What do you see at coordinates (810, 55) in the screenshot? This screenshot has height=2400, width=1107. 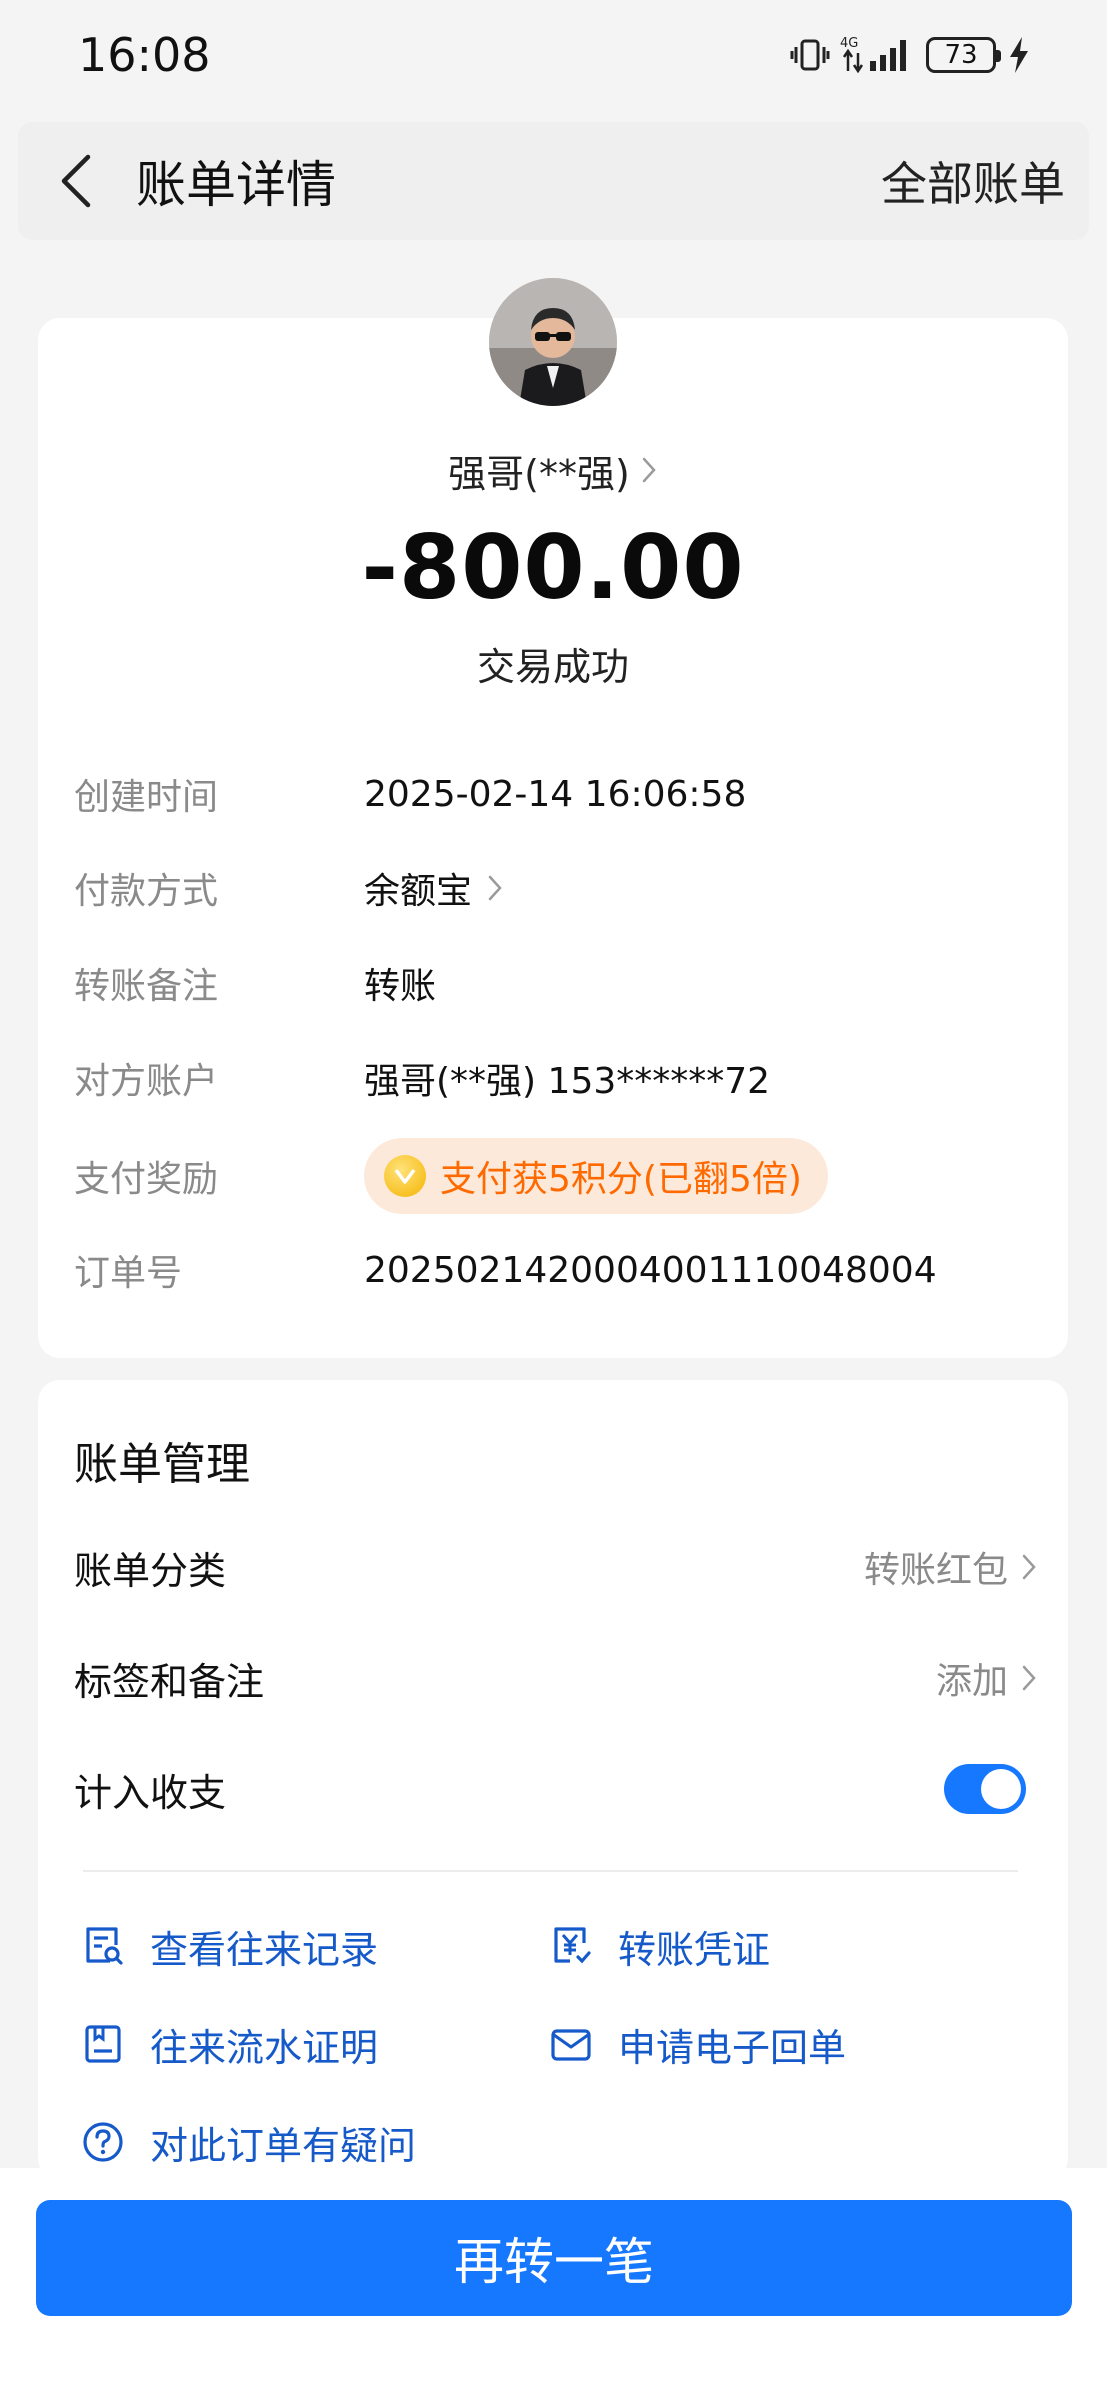 I see `vibrate-icon` at bounding box center [810, 55].